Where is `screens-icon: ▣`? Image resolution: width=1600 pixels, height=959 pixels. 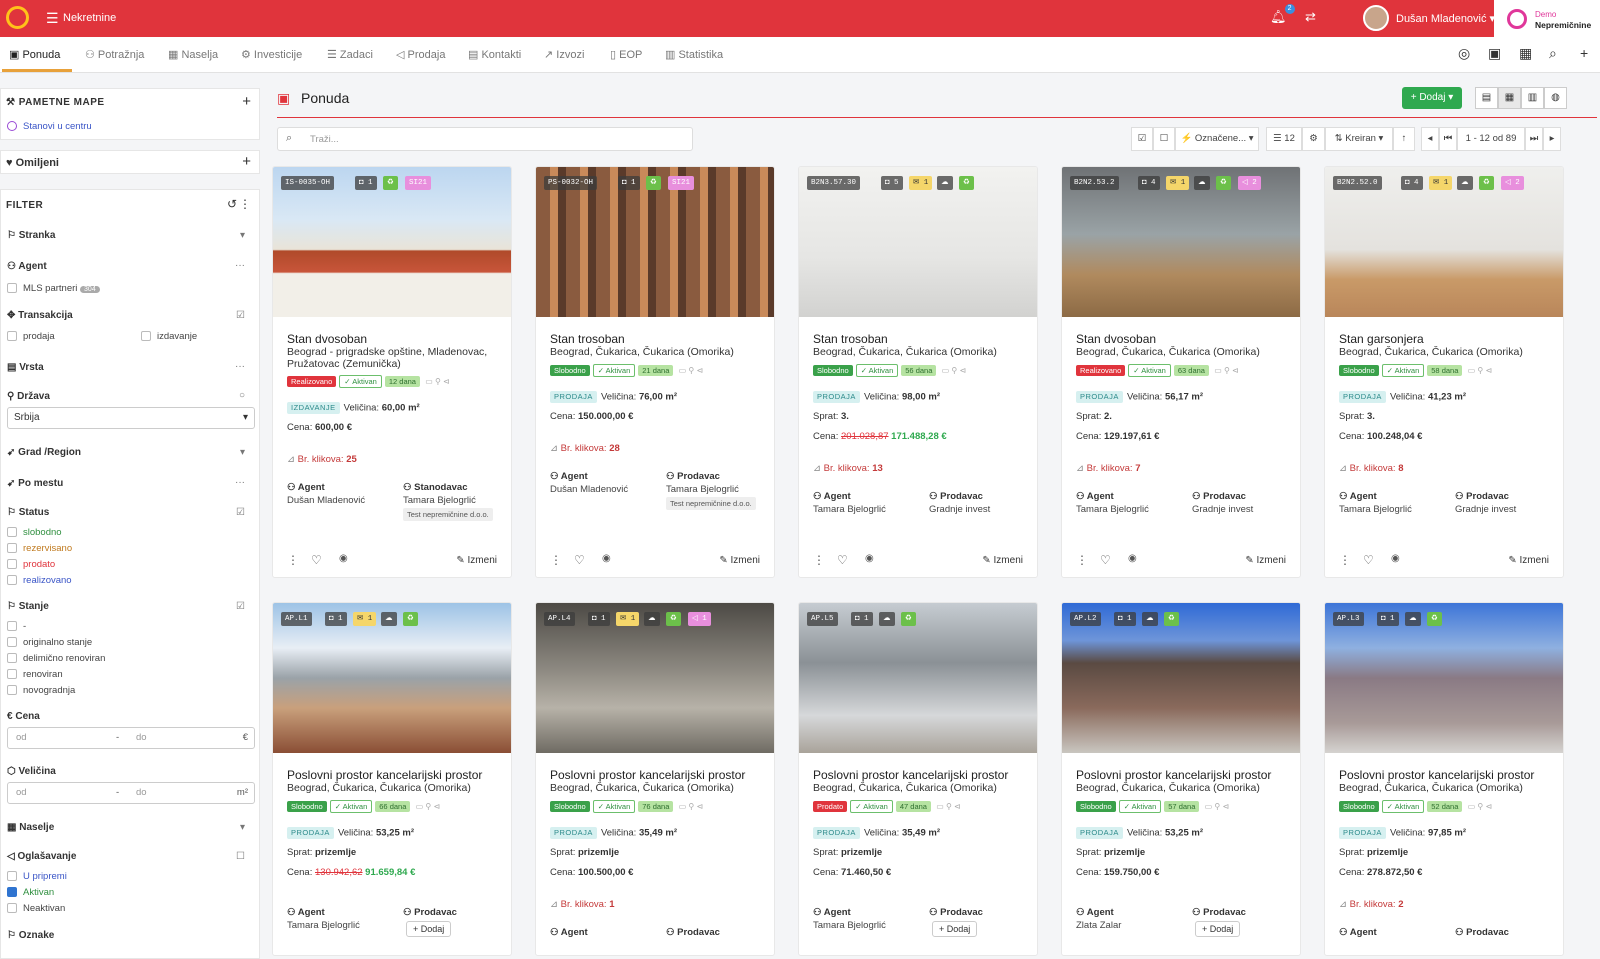 screens-icon: ▣ is located at coordinates (1494, 53).